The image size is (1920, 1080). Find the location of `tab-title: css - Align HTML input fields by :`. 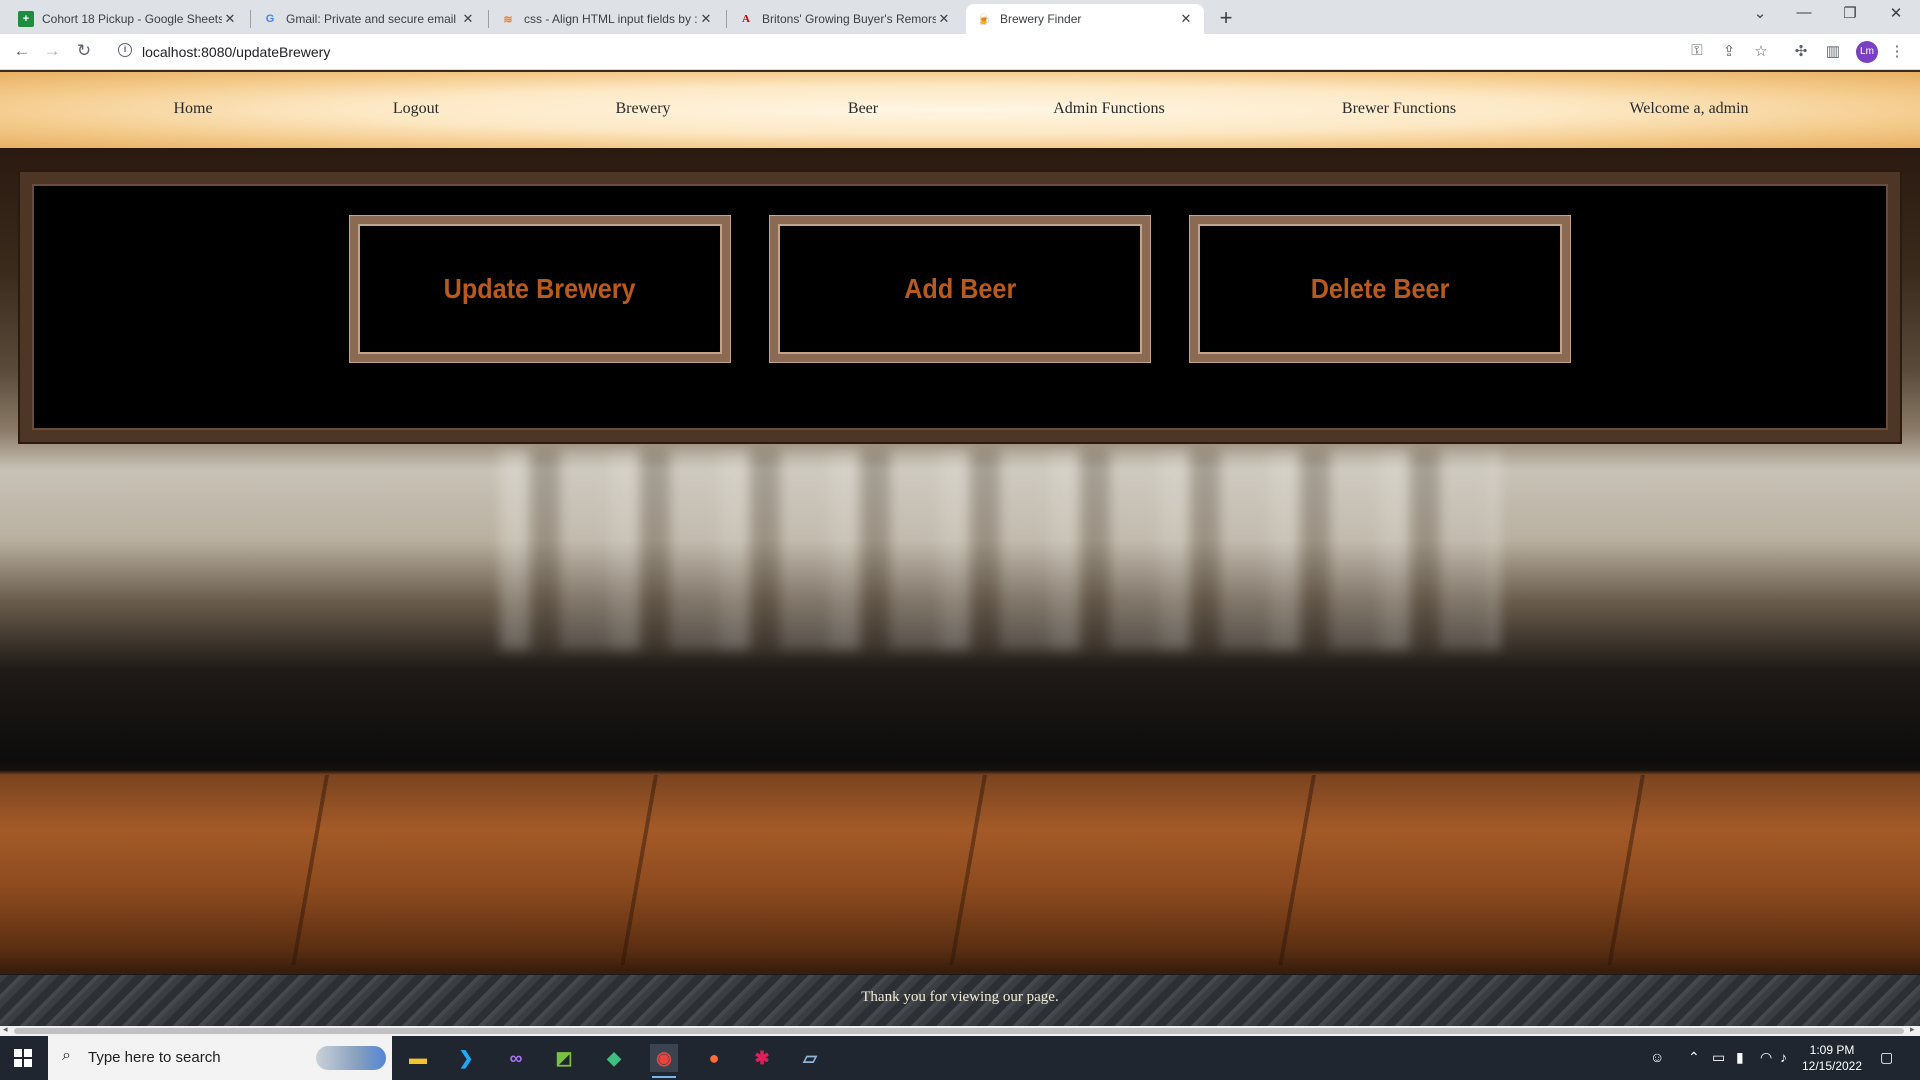

tab-title: css - Align HTML input fields by : is located at coordinates (611, 19).